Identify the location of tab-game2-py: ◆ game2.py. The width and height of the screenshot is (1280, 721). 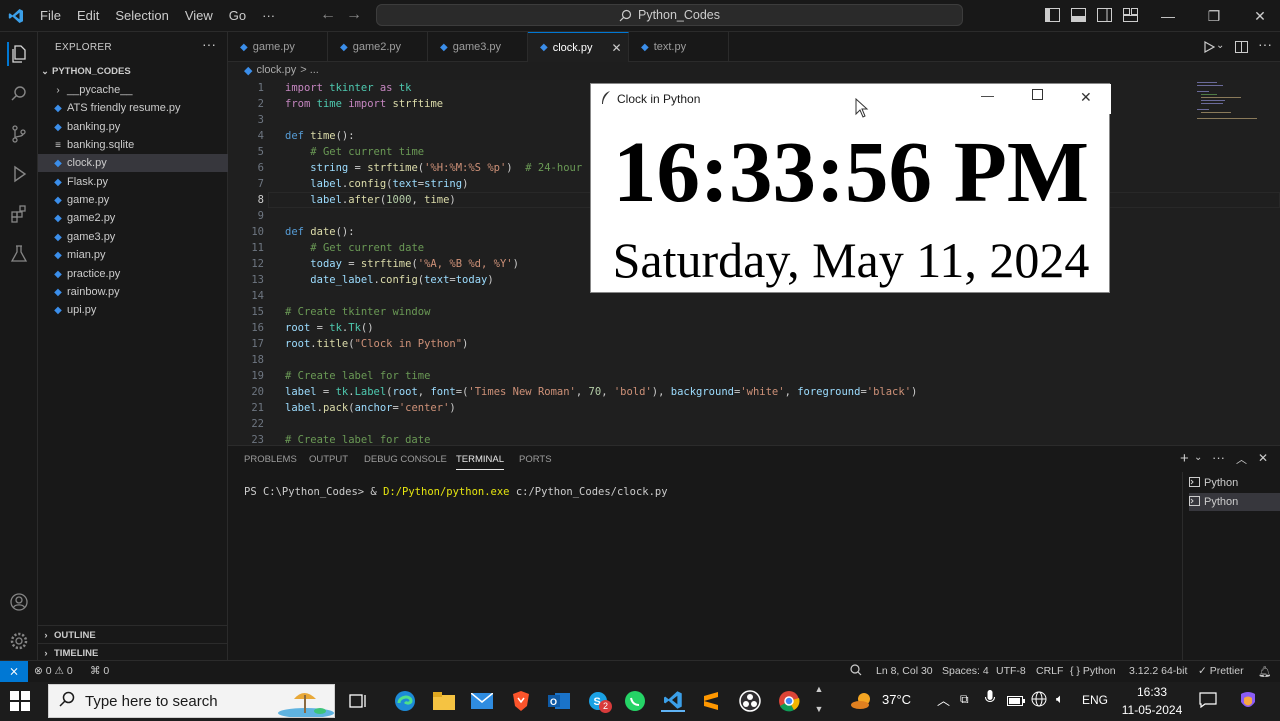
(378, 47).